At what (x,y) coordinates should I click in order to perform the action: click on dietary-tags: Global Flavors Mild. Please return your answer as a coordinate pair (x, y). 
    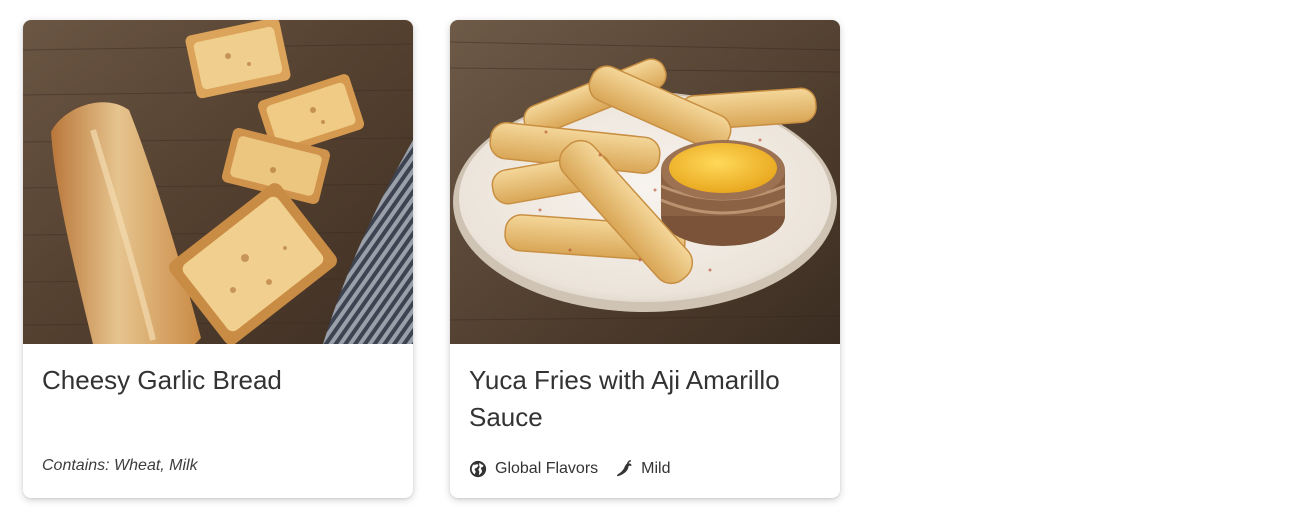
    Looking at the image, I should click on (578, 469).